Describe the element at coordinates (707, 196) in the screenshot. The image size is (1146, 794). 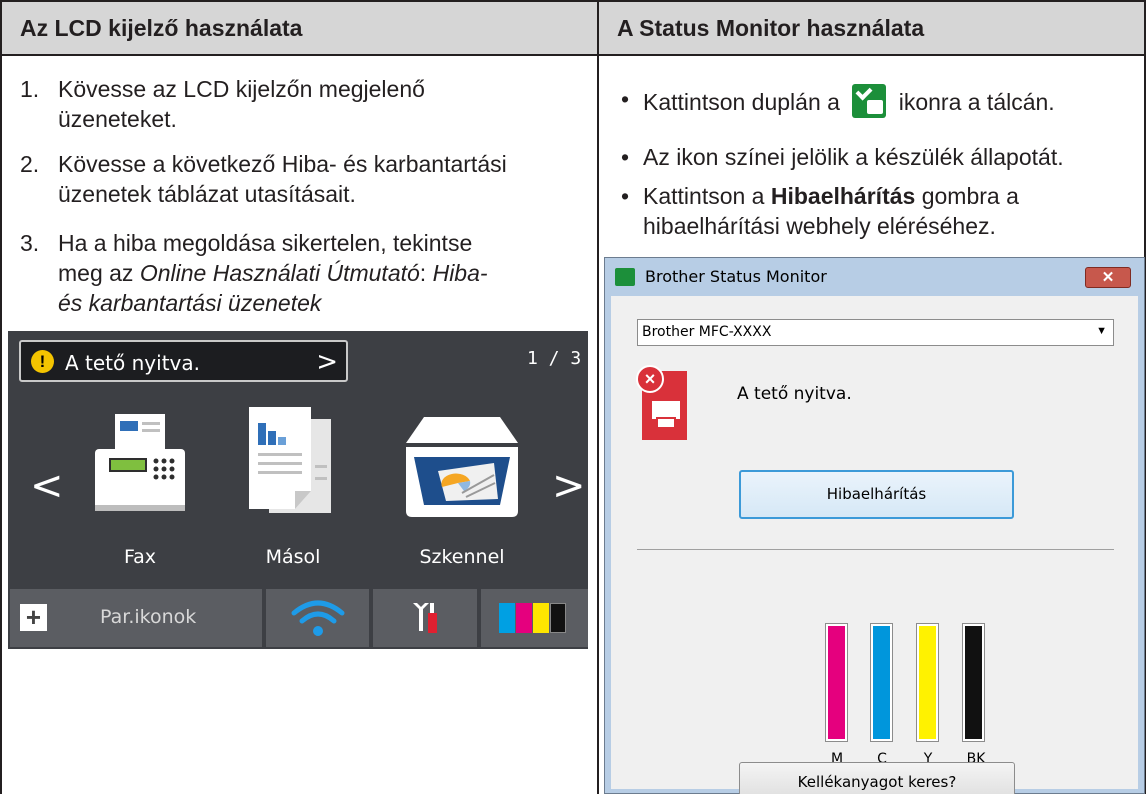
I see `bullet-text-part: Kattintson a` at that location.